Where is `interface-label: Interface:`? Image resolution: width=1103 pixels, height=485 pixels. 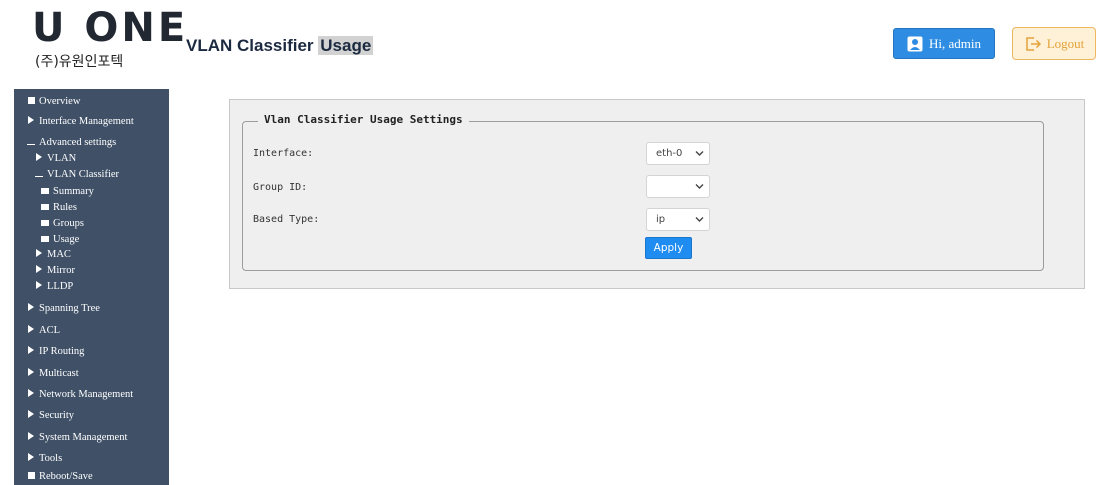
interface-label: Interface: is located at coordinates (283, 153).